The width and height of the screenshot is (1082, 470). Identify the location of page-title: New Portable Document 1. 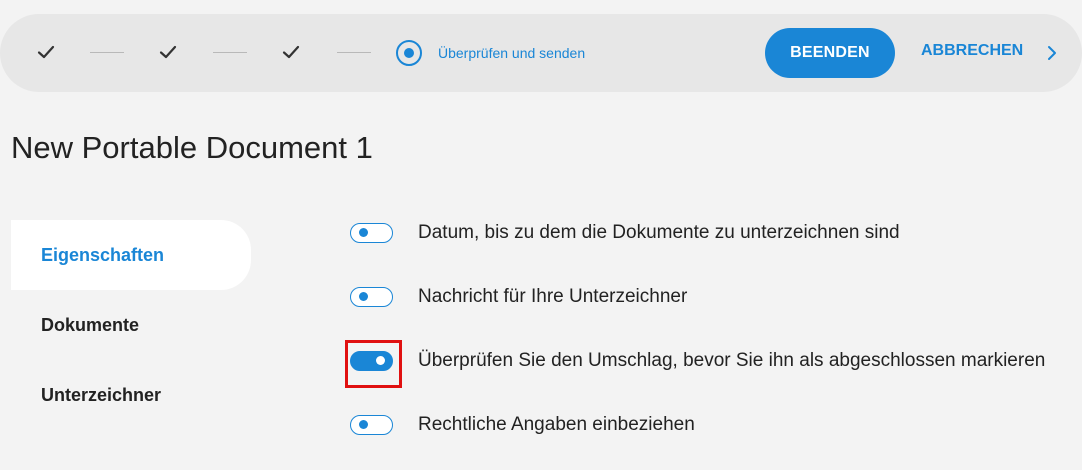
(192, 147).